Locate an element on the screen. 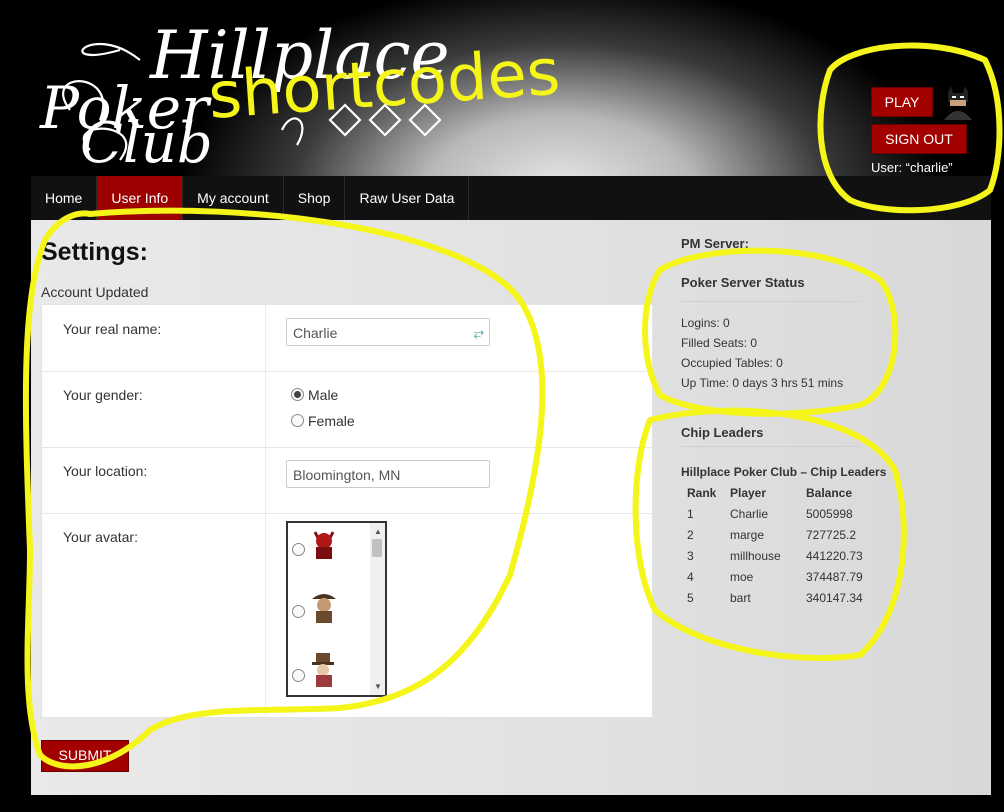 This screenshot has width=1004, height=812. form-row-name: Your real name: Charlie ⥂ is located at coordinates (347, 338).